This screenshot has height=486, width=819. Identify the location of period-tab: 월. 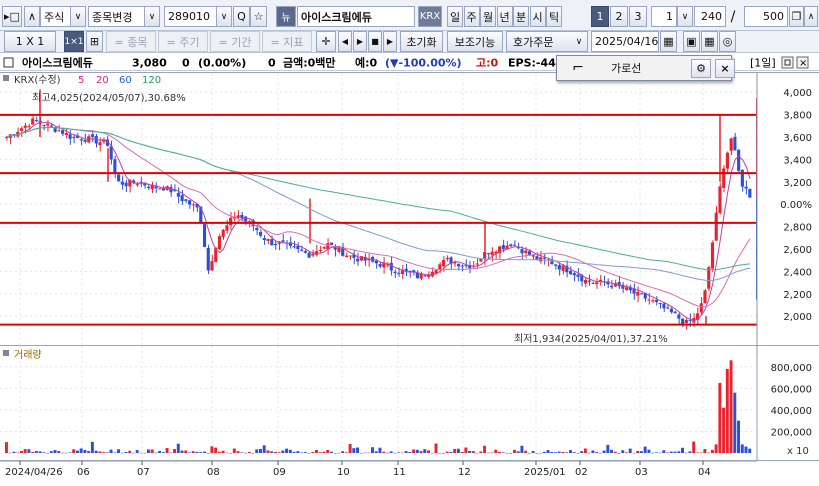
(488, 16).